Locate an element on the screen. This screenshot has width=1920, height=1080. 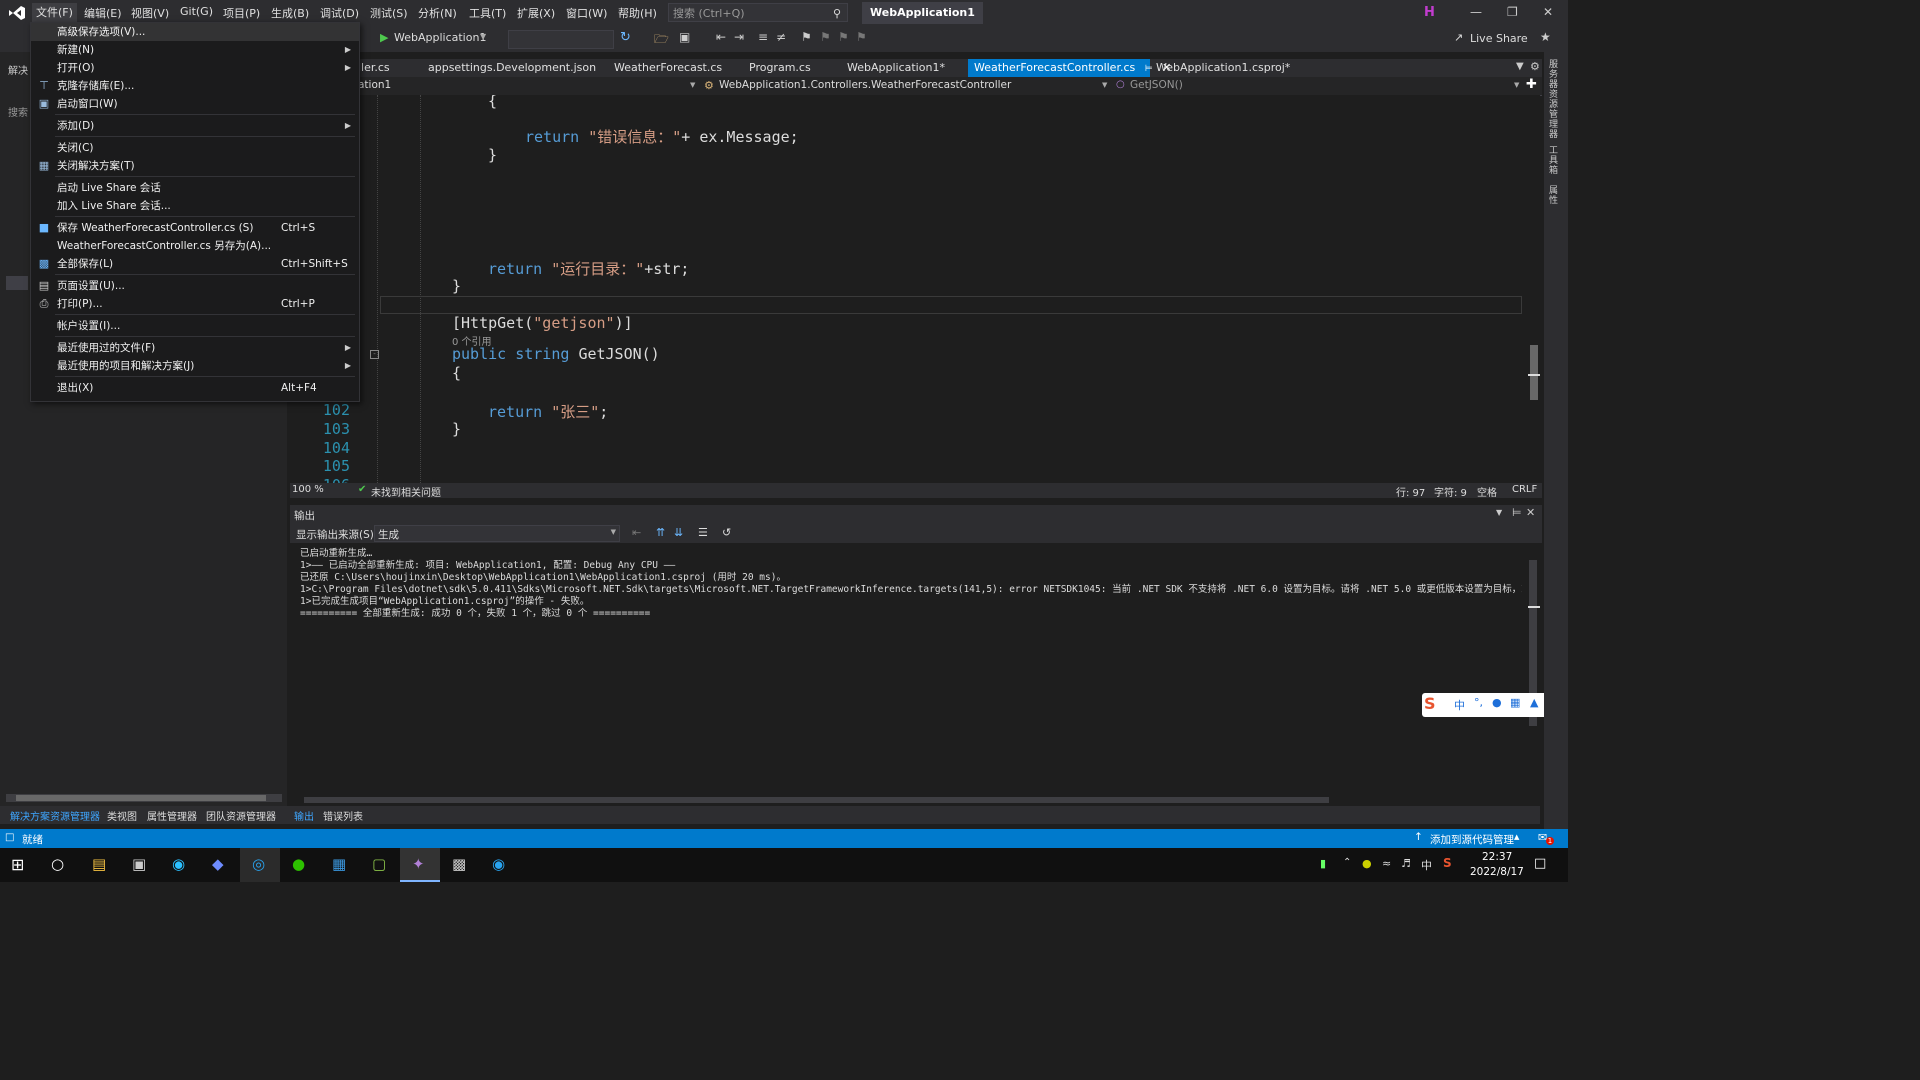
menu-item-save-all: ▩ 全部保存(L) Ctrl+Shift+S is located at coordinates (195, 264).